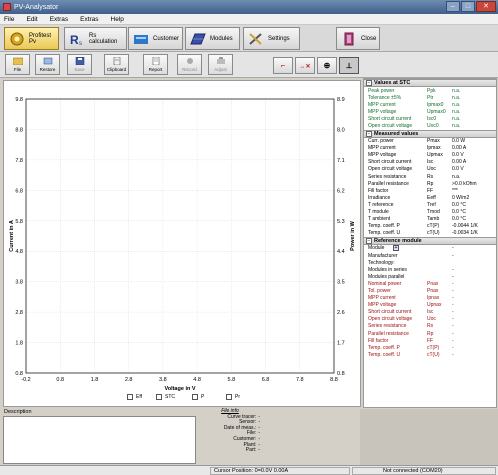 Image resolution: width=498 pixels, height=475 pixels. I want to click on y2-tick-label: 6.2, so click(341, 191).